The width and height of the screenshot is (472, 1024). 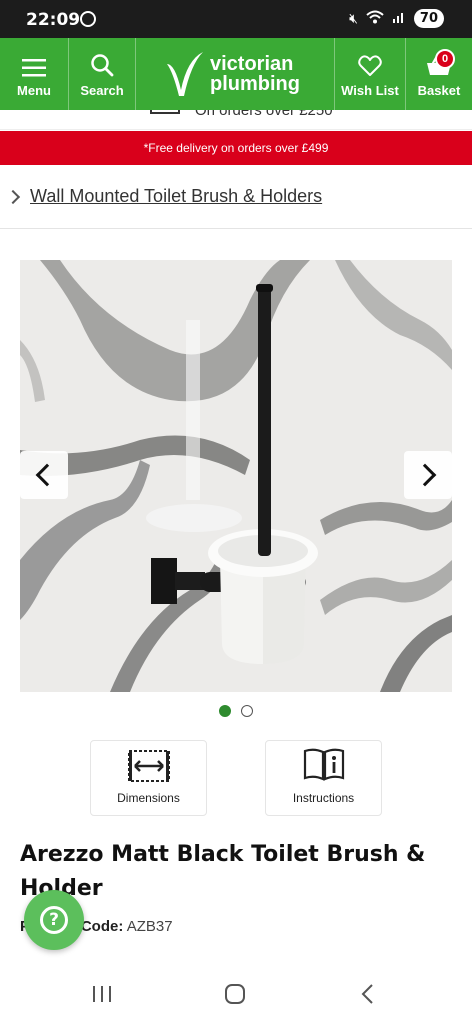 I want to click on search-button: Search, so click(x=102, y=74).